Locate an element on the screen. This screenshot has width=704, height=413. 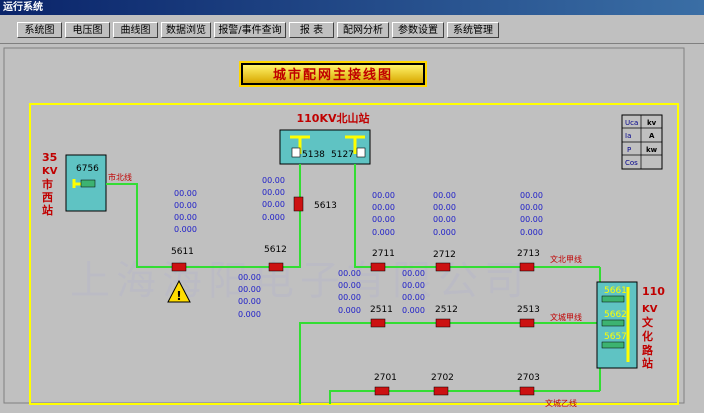
switch-label-2701: 2701 is located at coordinates (385, 378).